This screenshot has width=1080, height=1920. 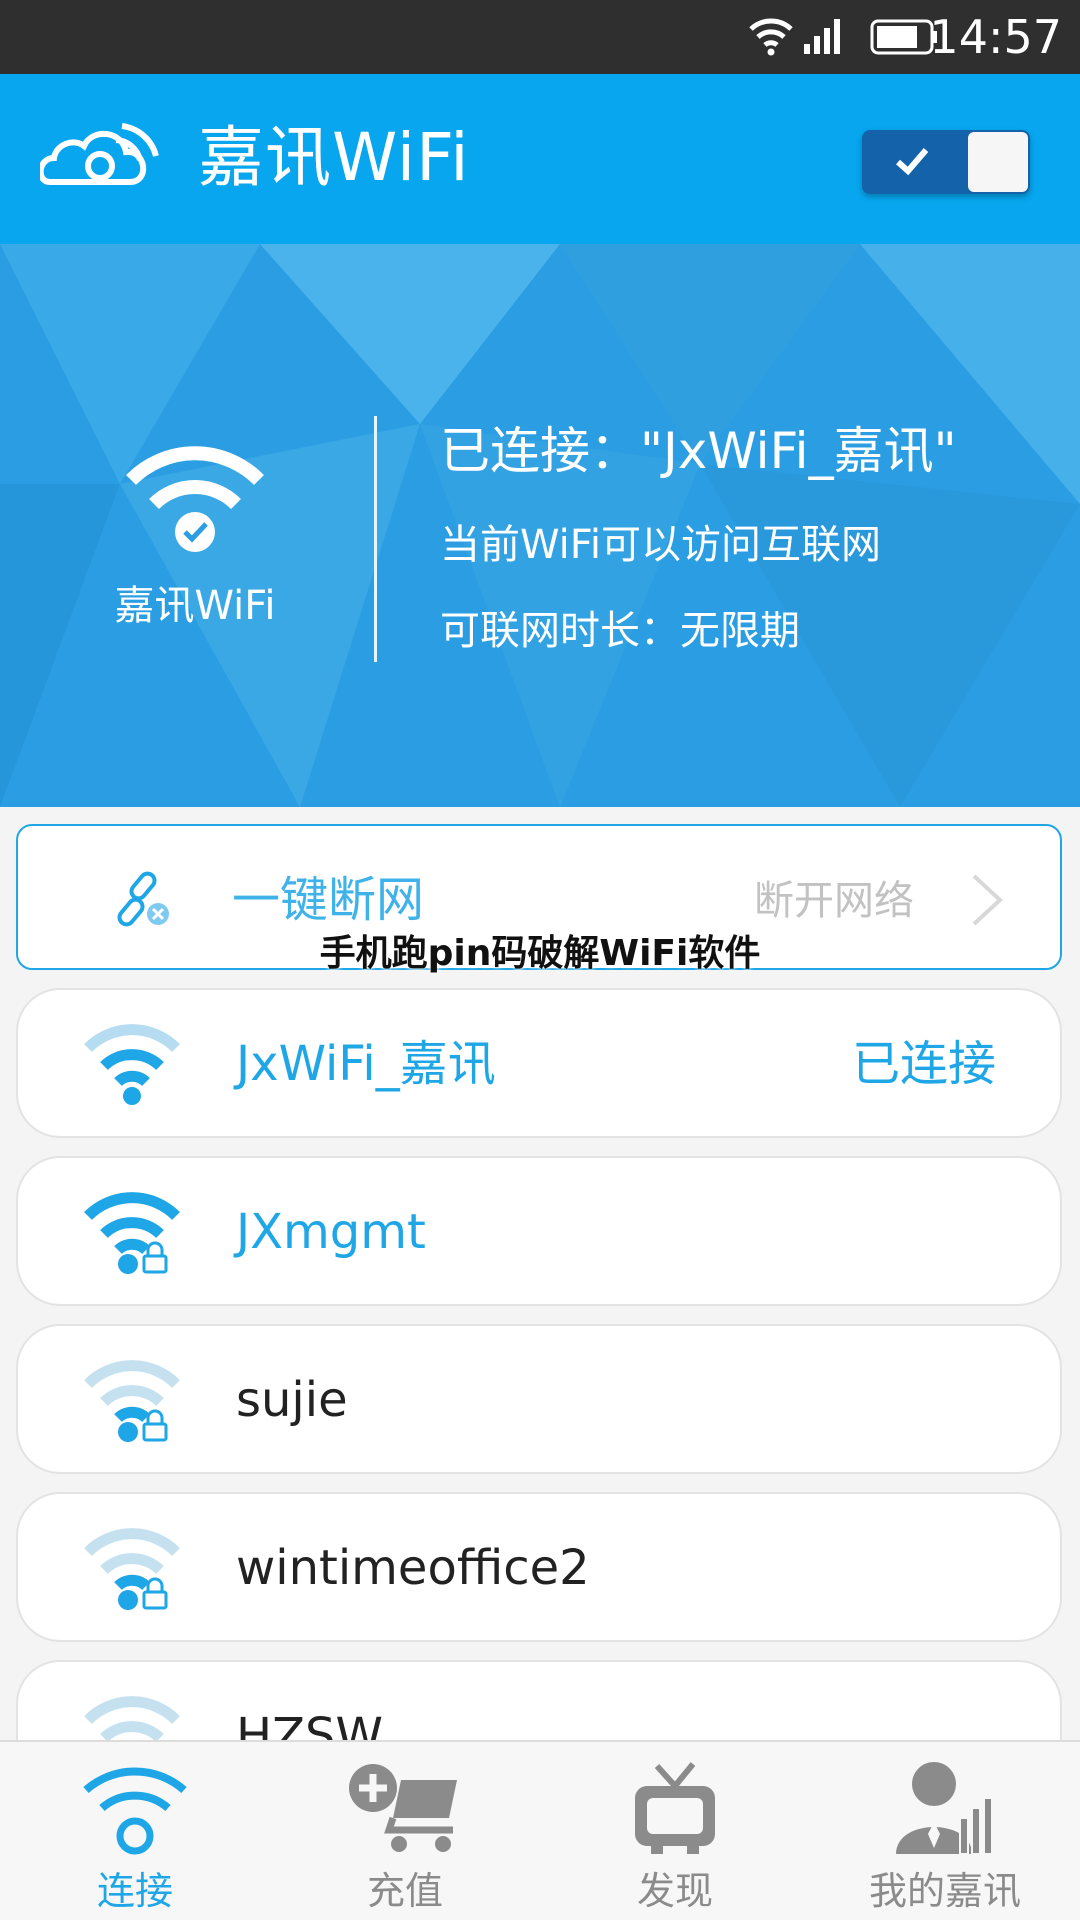 What do you see at coordinates (195, 499) in the screenshot?
I see `connected-wifi-icon` at bounding box center [195, 499].